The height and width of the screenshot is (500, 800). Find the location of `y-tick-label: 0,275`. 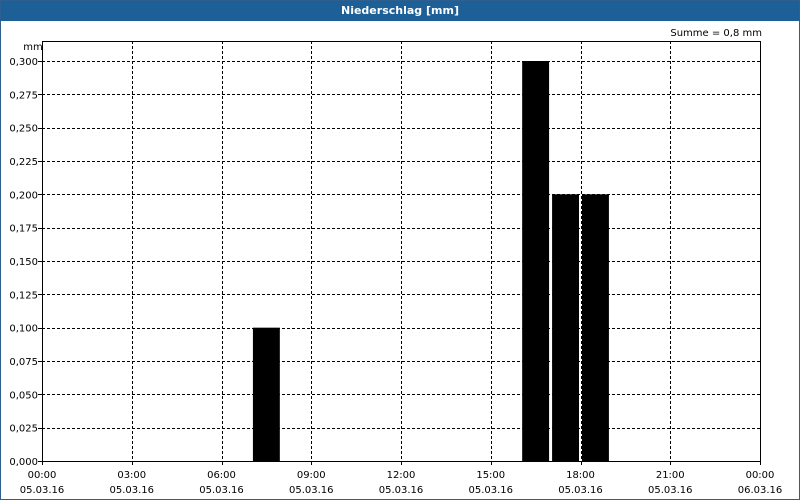

y-tick-label: 0,275 is located at coordinates (23, 95).